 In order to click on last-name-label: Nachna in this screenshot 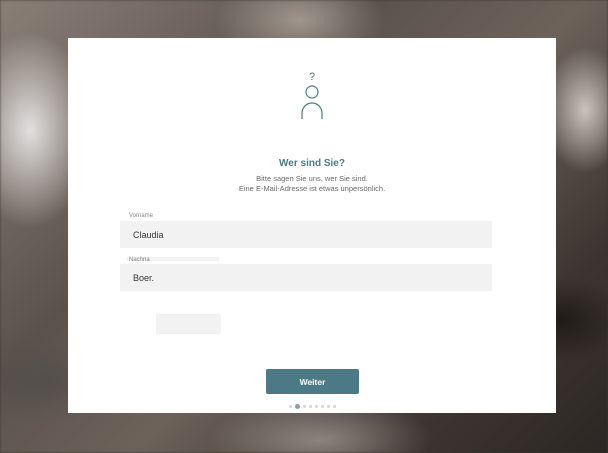, I will do `click(139, 260)`.